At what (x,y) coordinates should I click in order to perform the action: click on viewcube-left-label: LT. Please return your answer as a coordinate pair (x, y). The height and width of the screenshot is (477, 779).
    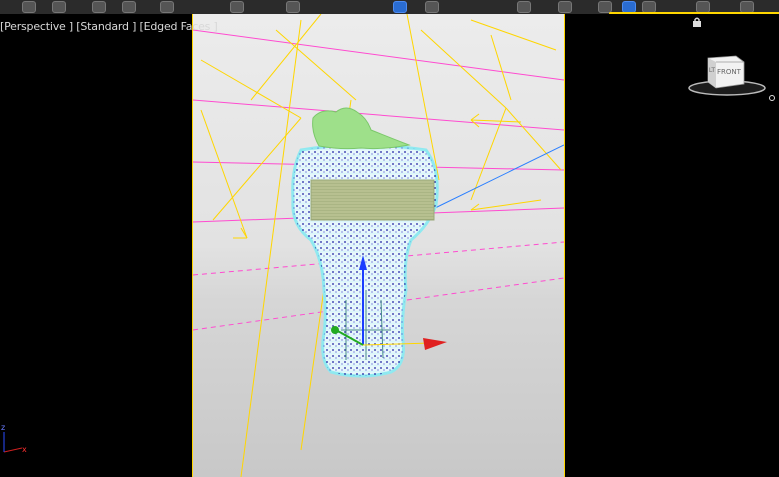
    Looking at the image, I should click on (712, 70).